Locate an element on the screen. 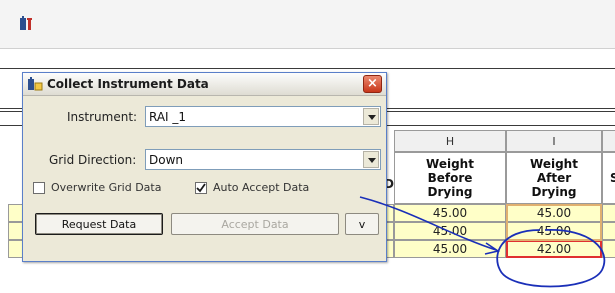 The width and height of the screenshot is (615, 293). column-header-partial: S is located at coordinates (608, 178).